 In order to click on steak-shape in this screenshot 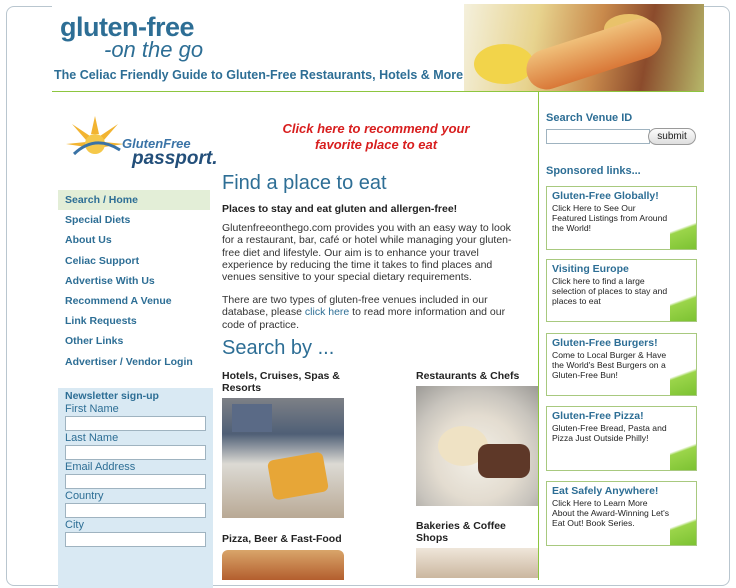, I will do `click(504, 461)`.